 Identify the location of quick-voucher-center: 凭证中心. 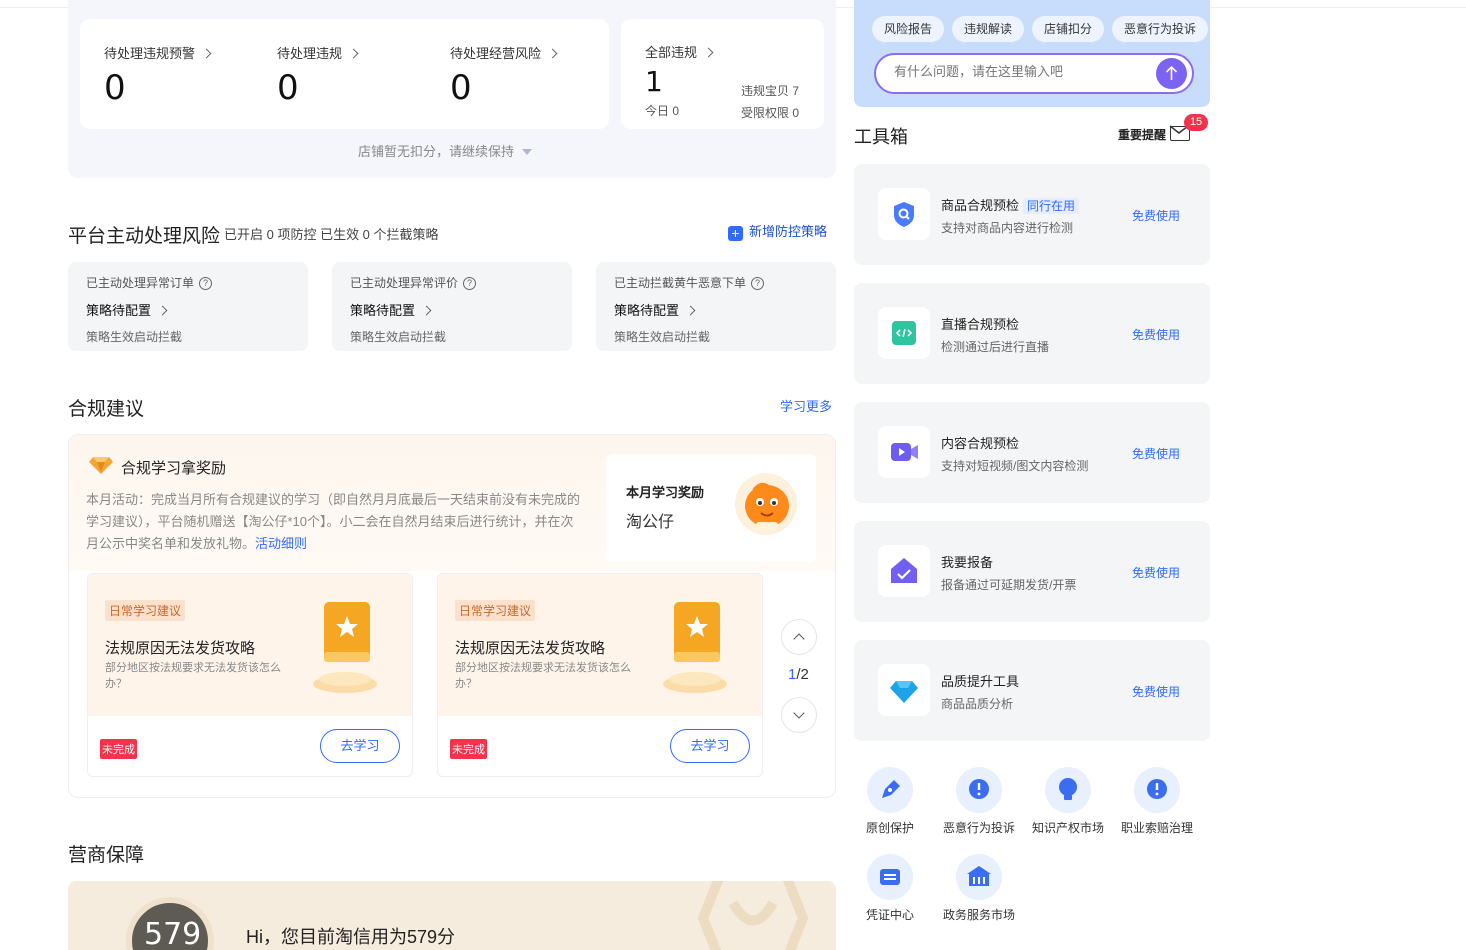
(890, 888).